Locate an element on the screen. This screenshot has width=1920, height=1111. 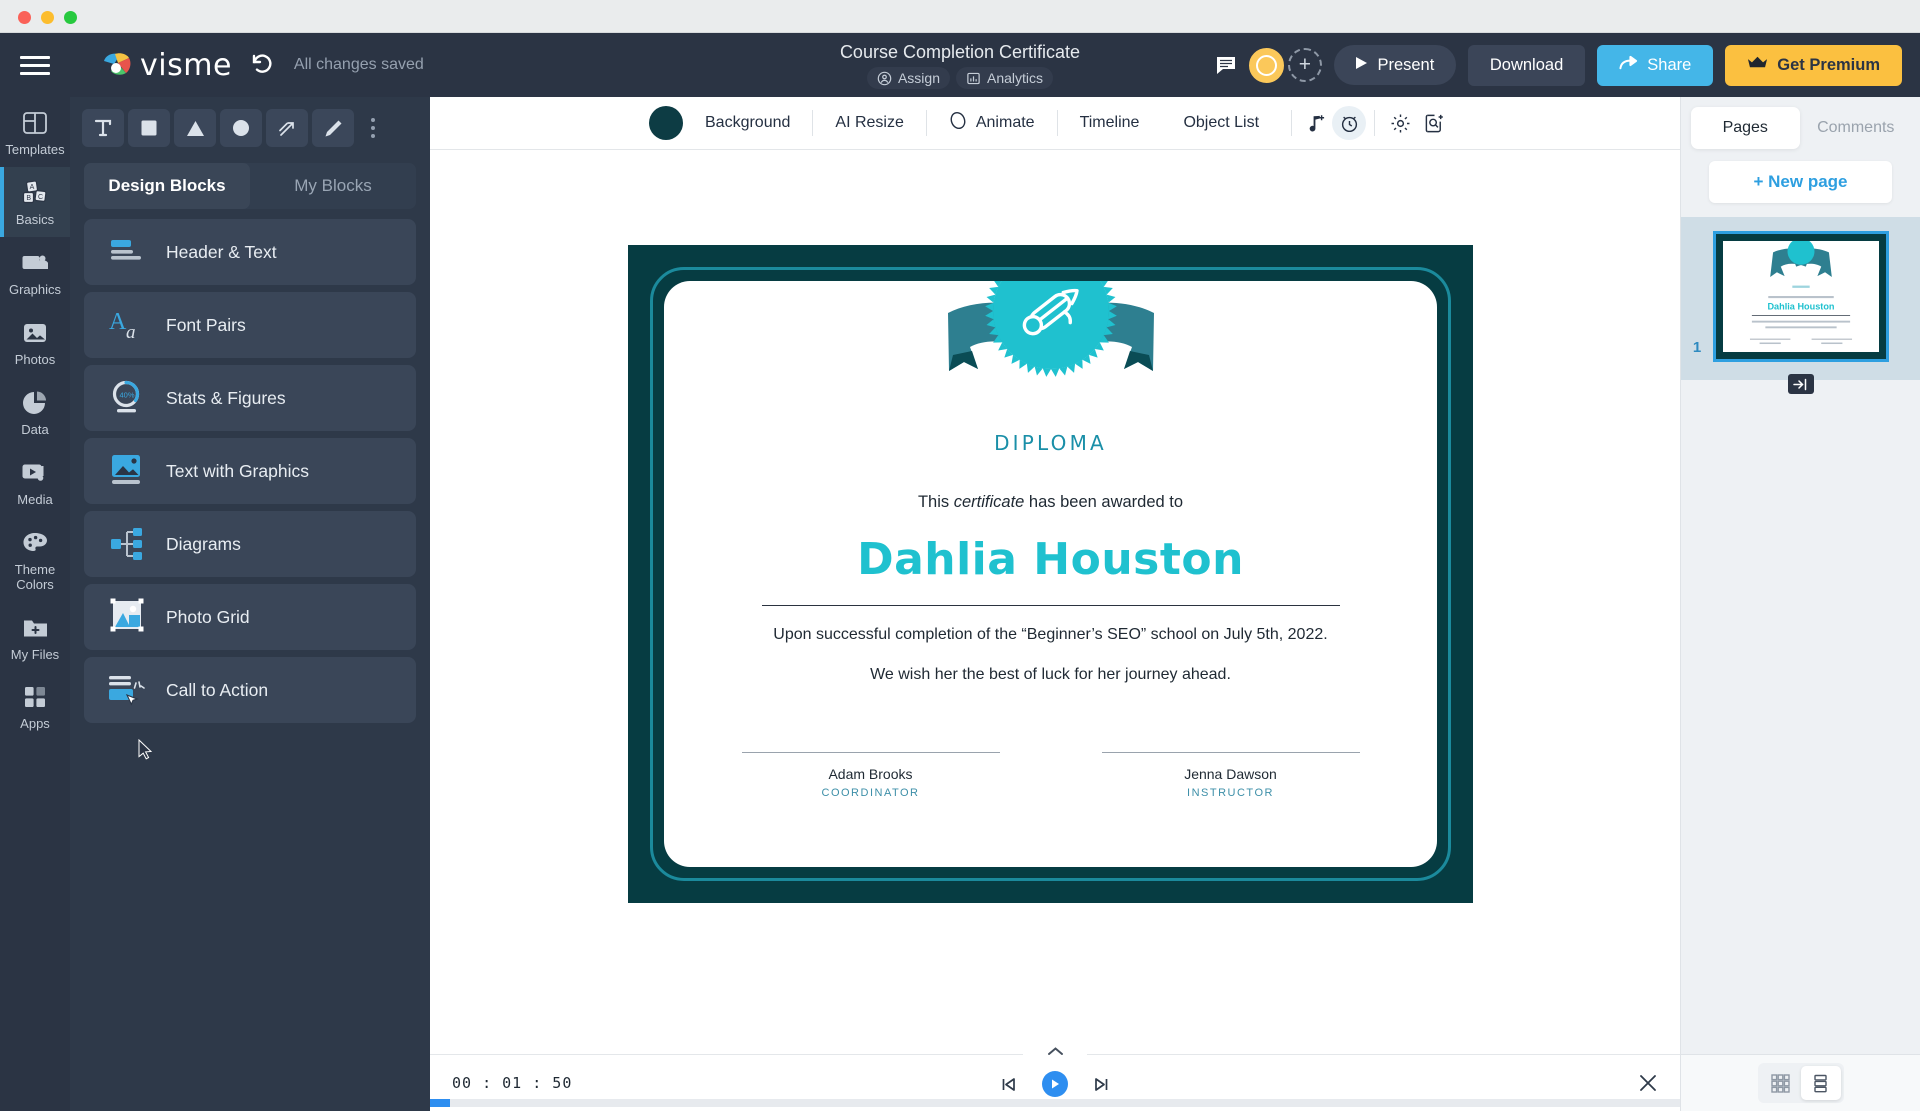
sidebar-item-photos: Photos is located at coordinates (35, 342).